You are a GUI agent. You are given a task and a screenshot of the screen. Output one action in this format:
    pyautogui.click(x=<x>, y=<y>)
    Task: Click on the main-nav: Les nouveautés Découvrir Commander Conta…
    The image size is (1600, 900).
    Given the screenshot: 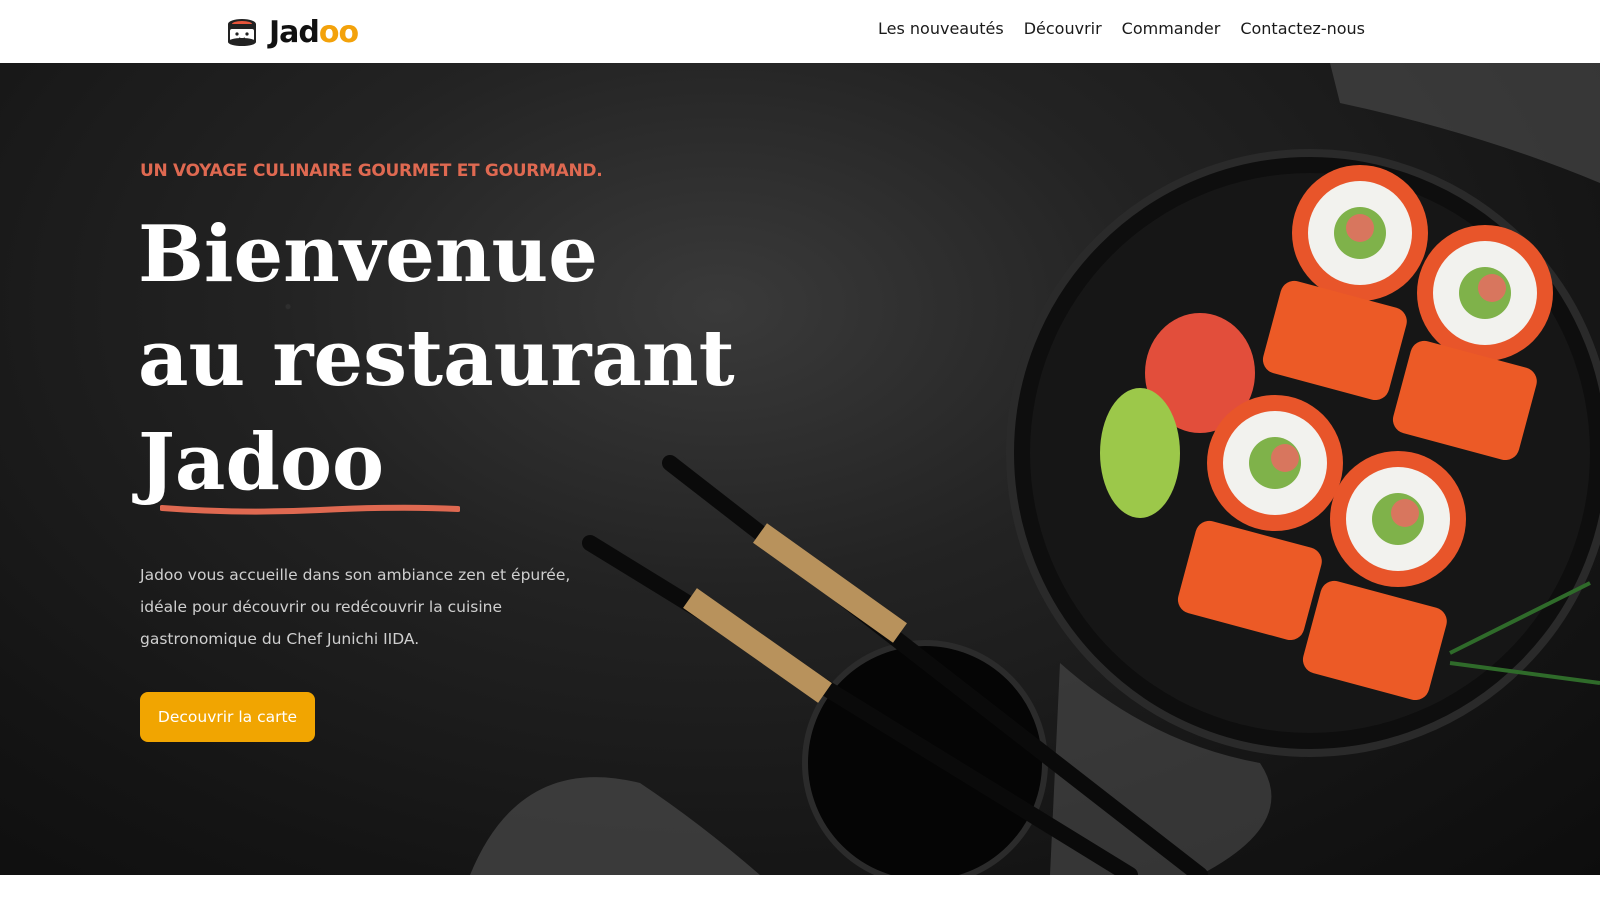 What is the action you would take?
    pyautogui.click(x=1121, y=28)
    